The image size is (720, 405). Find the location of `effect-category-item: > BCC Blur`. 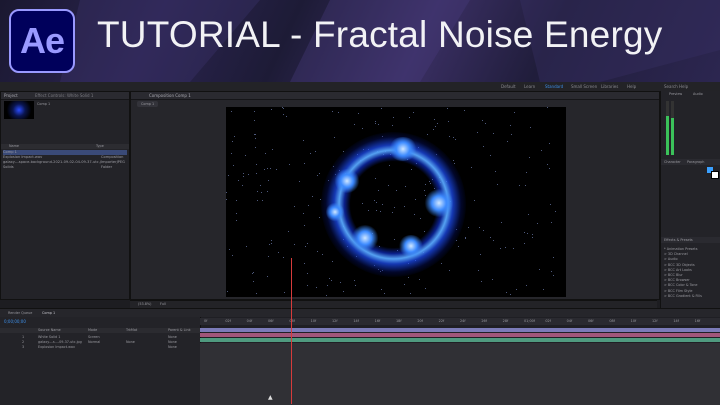

effect-category-item: > BCC Blur is located at coordinates (673, 275).